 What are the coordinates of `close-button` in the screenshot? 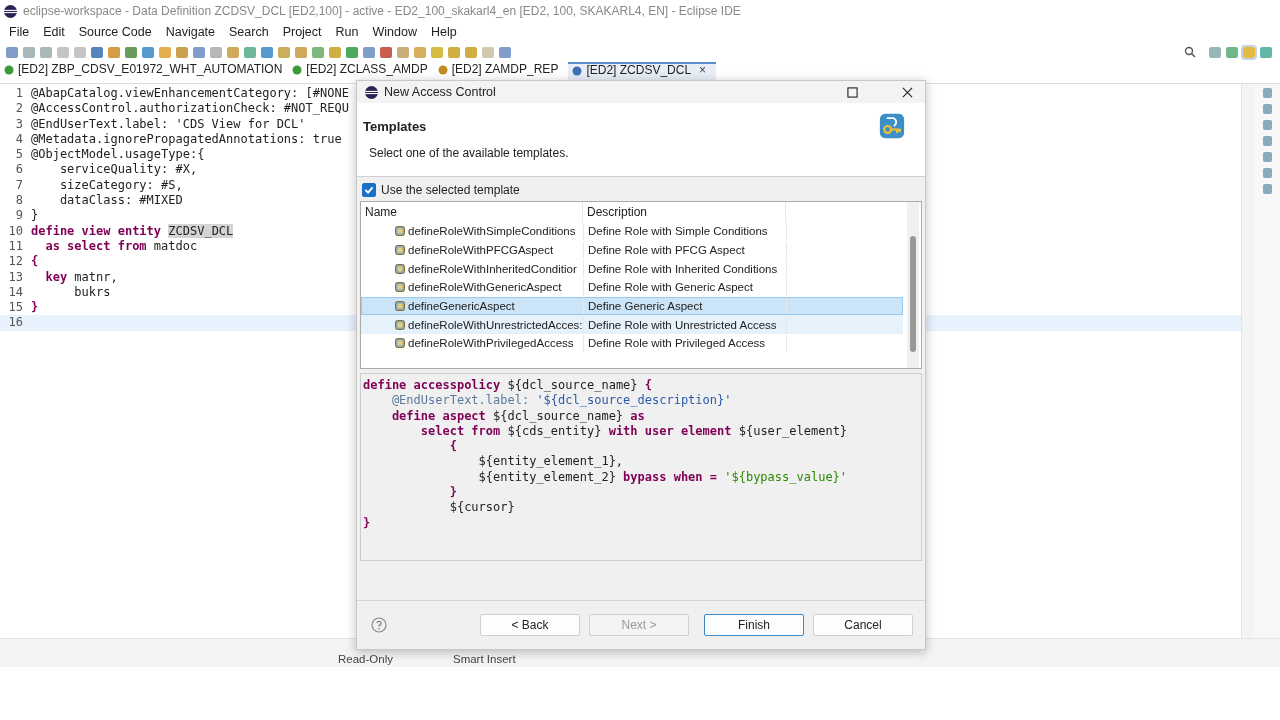 It's located at (907, 92).